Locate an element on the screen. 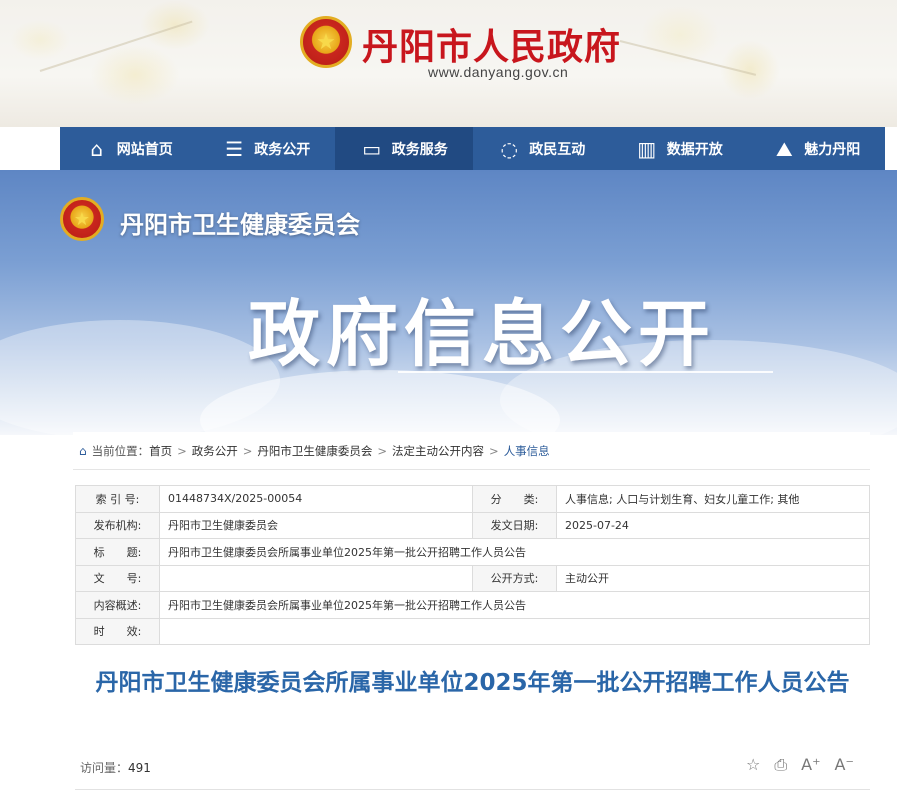  nav-item-gov-services: ▭ 政务服务 is located at coordinates (404, 148).